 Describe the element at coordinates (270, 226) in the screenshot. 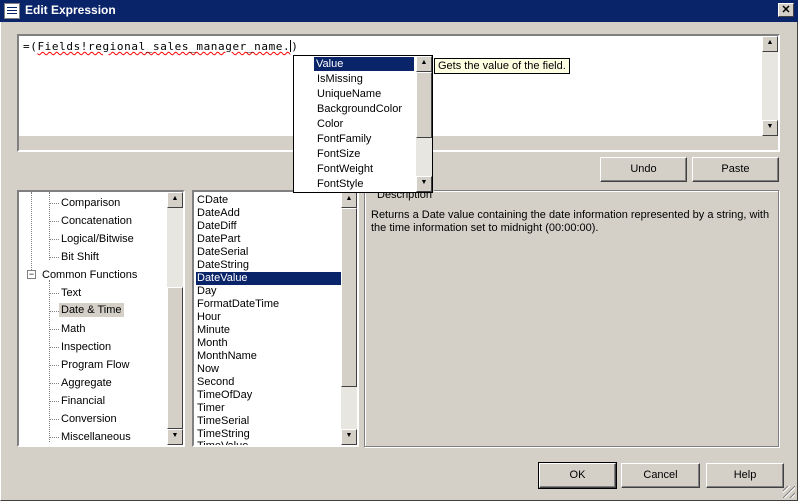

I see `list-item: DateDiff` at that location.